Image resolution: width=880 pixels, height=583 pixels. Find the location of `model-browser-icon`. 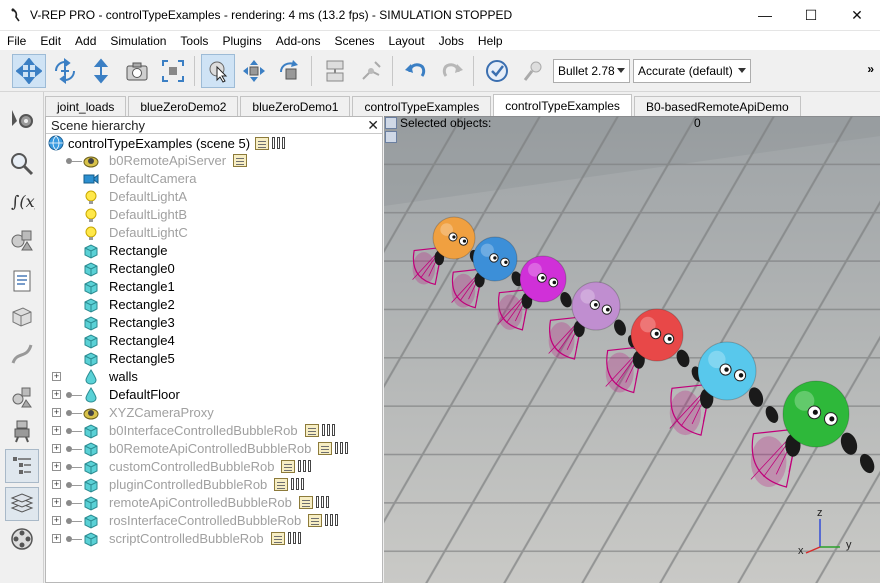

model-browser-icon is located at coordinates (22, 397).